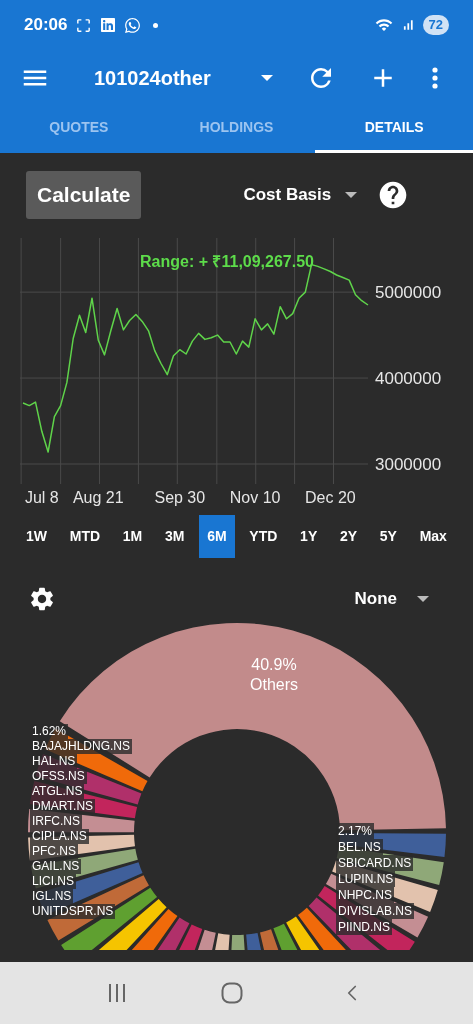 This screenshot has width=473, height=1024. What do you see at coordinates (46, 25) in the screenshot?
I see `status-time: 20:06` at bounding box center [46, 25].